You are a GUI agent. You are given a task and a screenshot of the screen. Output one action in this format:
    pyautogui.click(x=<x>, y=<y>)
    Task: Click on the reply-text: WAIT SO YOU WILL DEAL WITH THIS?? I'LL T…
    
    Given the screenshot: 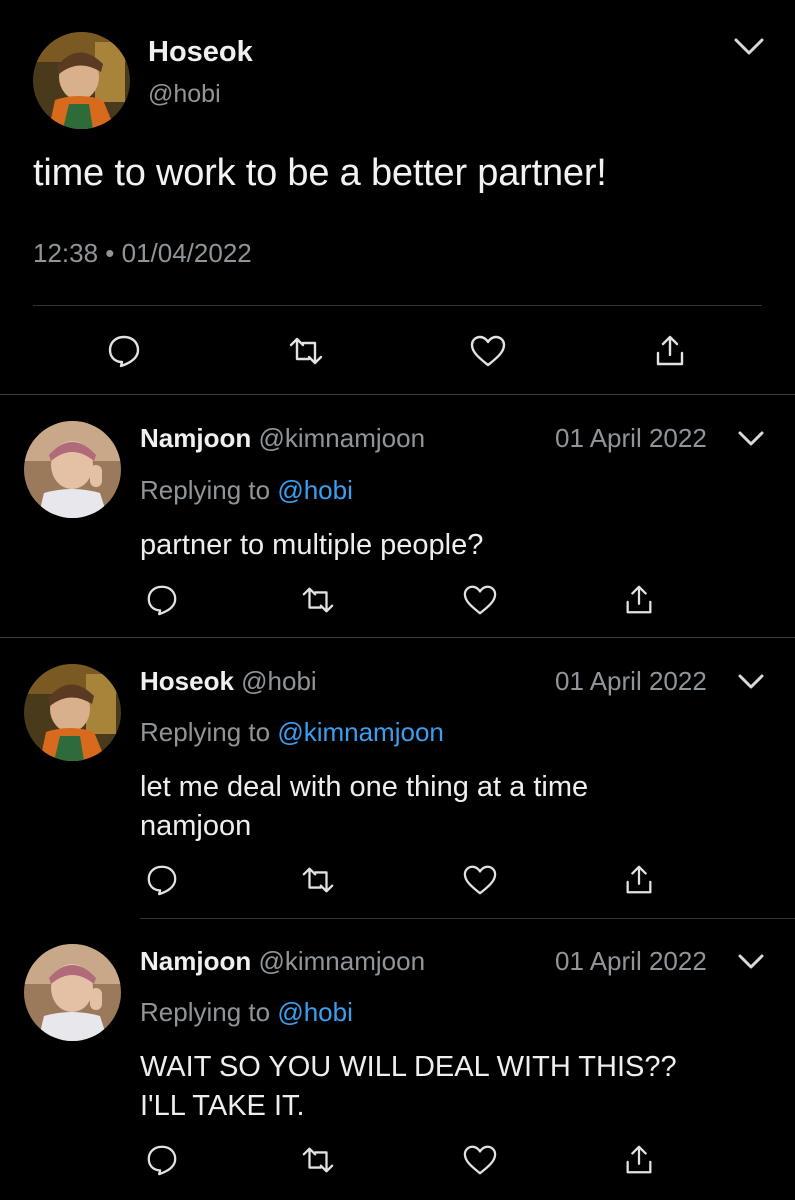 What is the action you would take?
    pyautogui.click(x=408, y=1087)
    